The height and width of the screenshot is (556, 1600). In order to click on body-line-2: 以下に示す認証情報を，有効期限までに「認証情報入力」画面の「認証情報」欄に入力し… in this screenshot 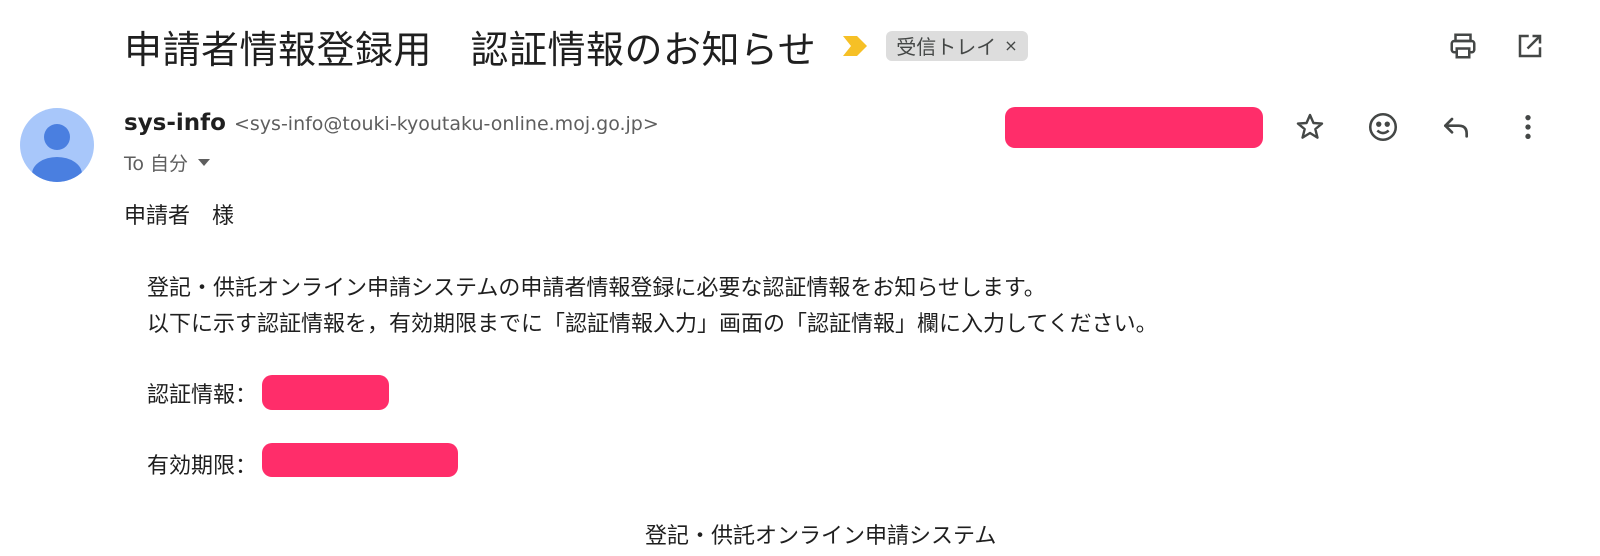, I will do `click(652, 324)`.